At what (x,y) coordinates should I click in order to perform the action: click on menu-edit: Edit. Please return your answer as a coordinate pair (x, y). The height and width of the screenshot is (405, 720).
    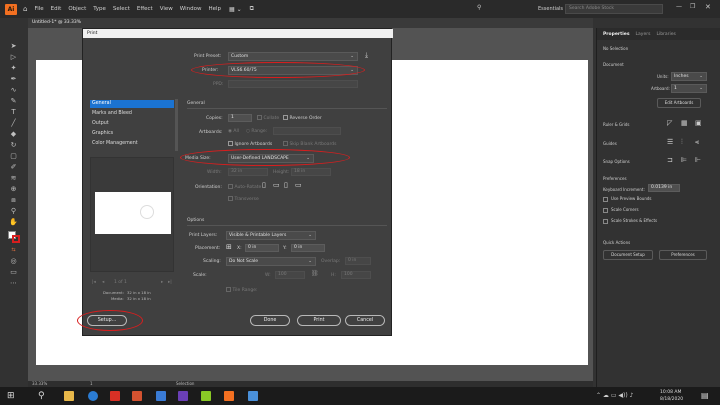
    Looking at the image, I should click on (56, 9).